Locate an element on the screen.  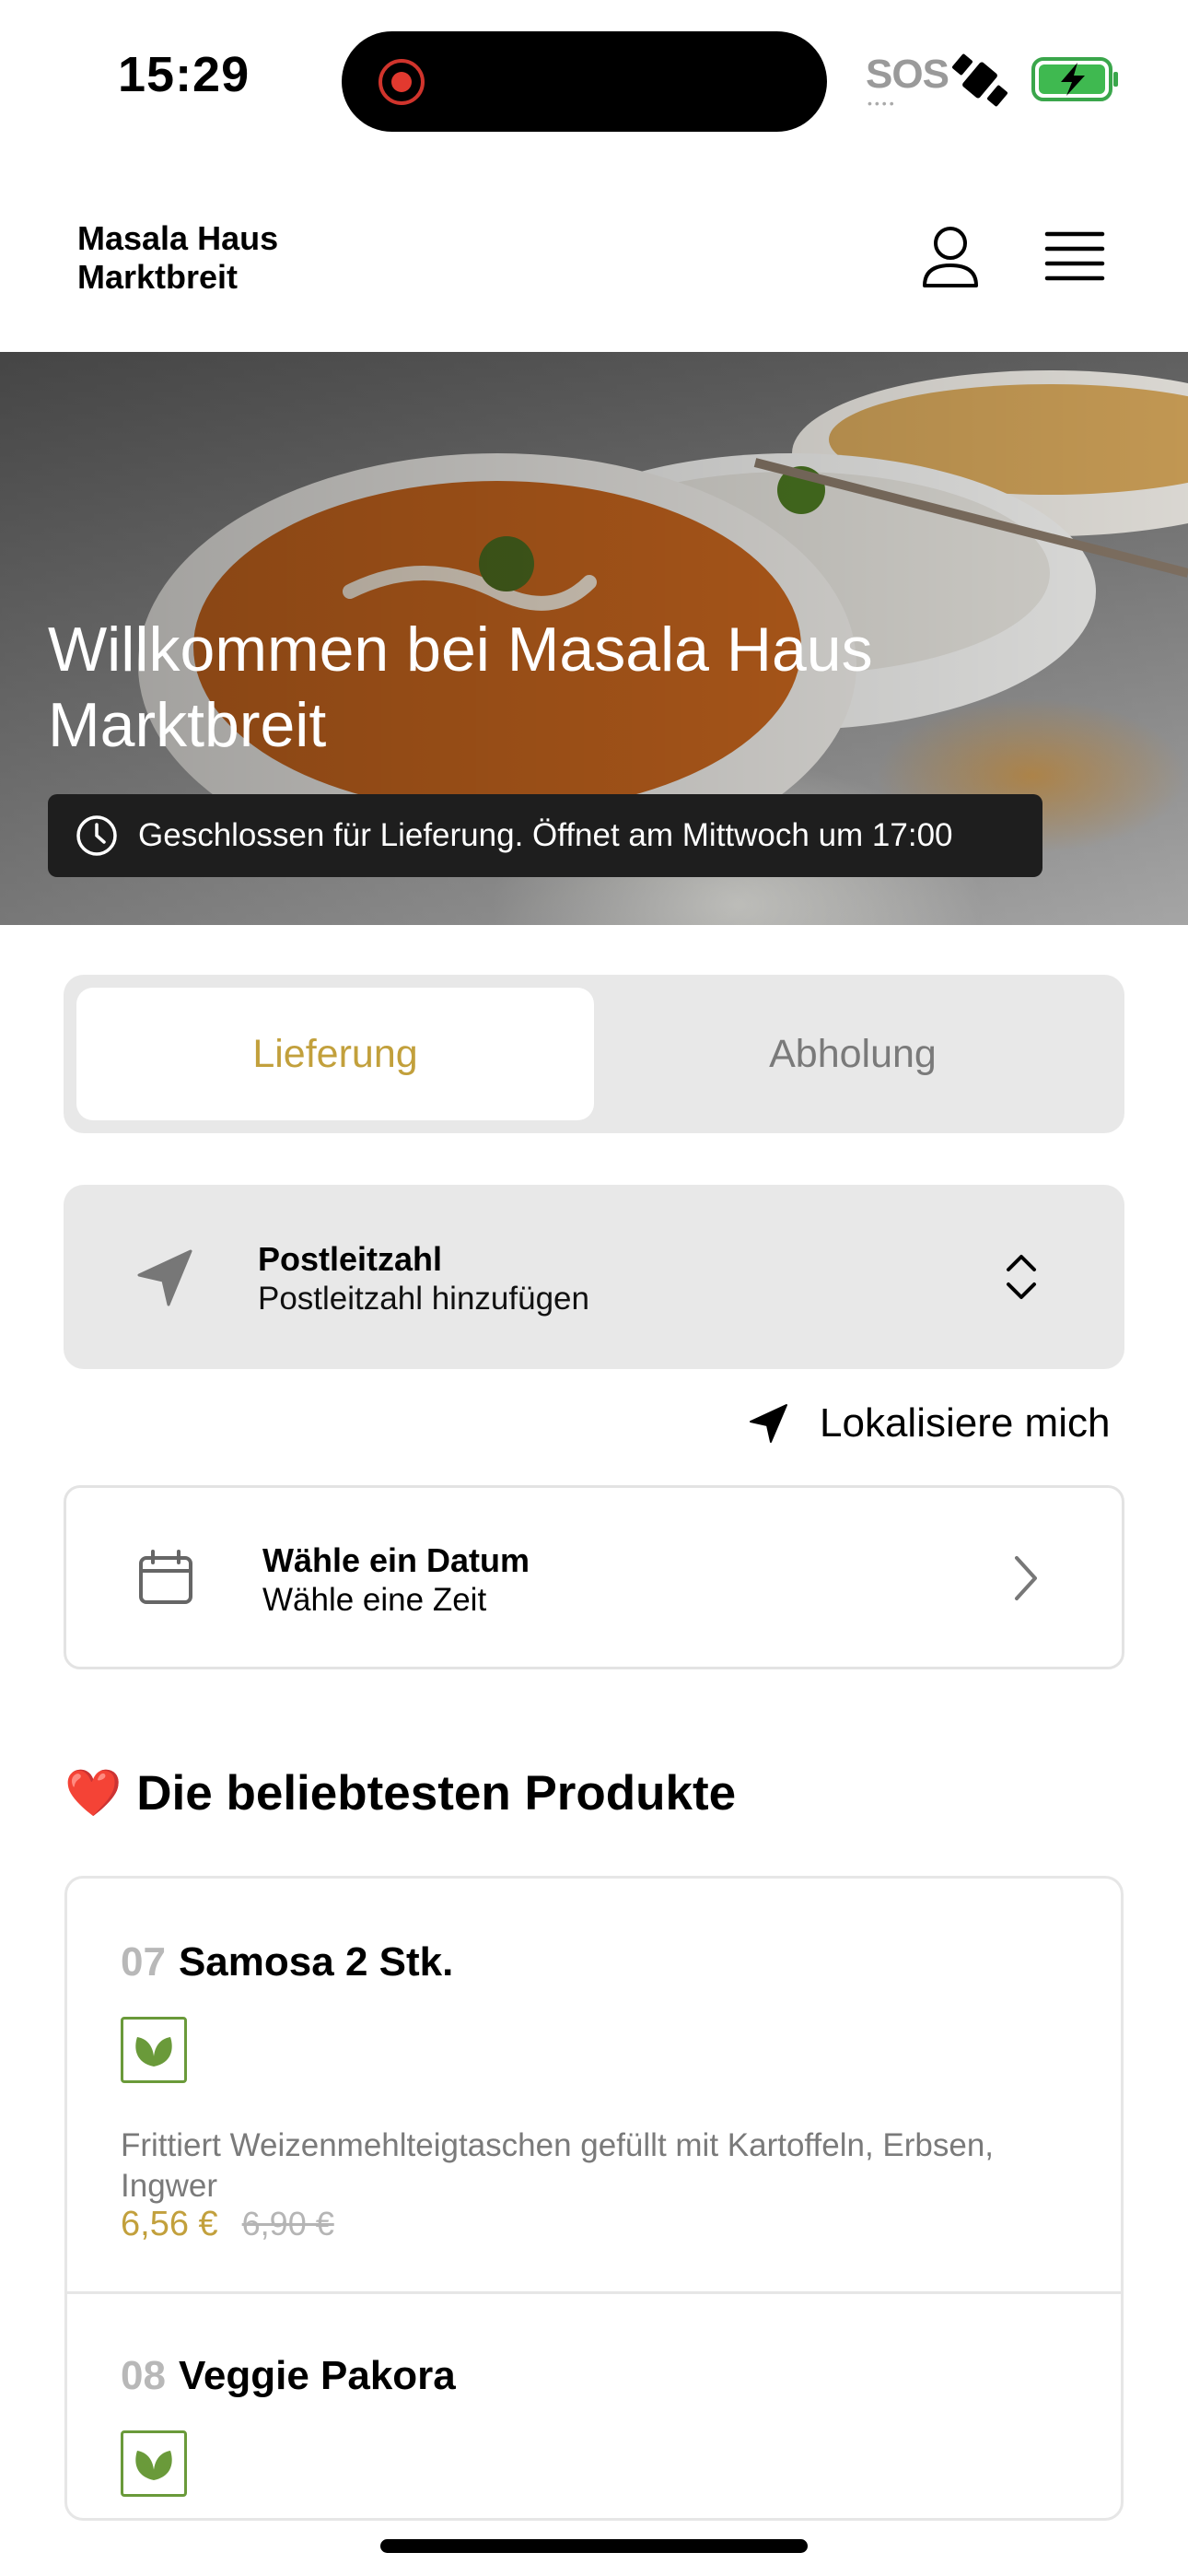
welcome-title-line-2: Marktbreit is located at coordinates (187, 725).